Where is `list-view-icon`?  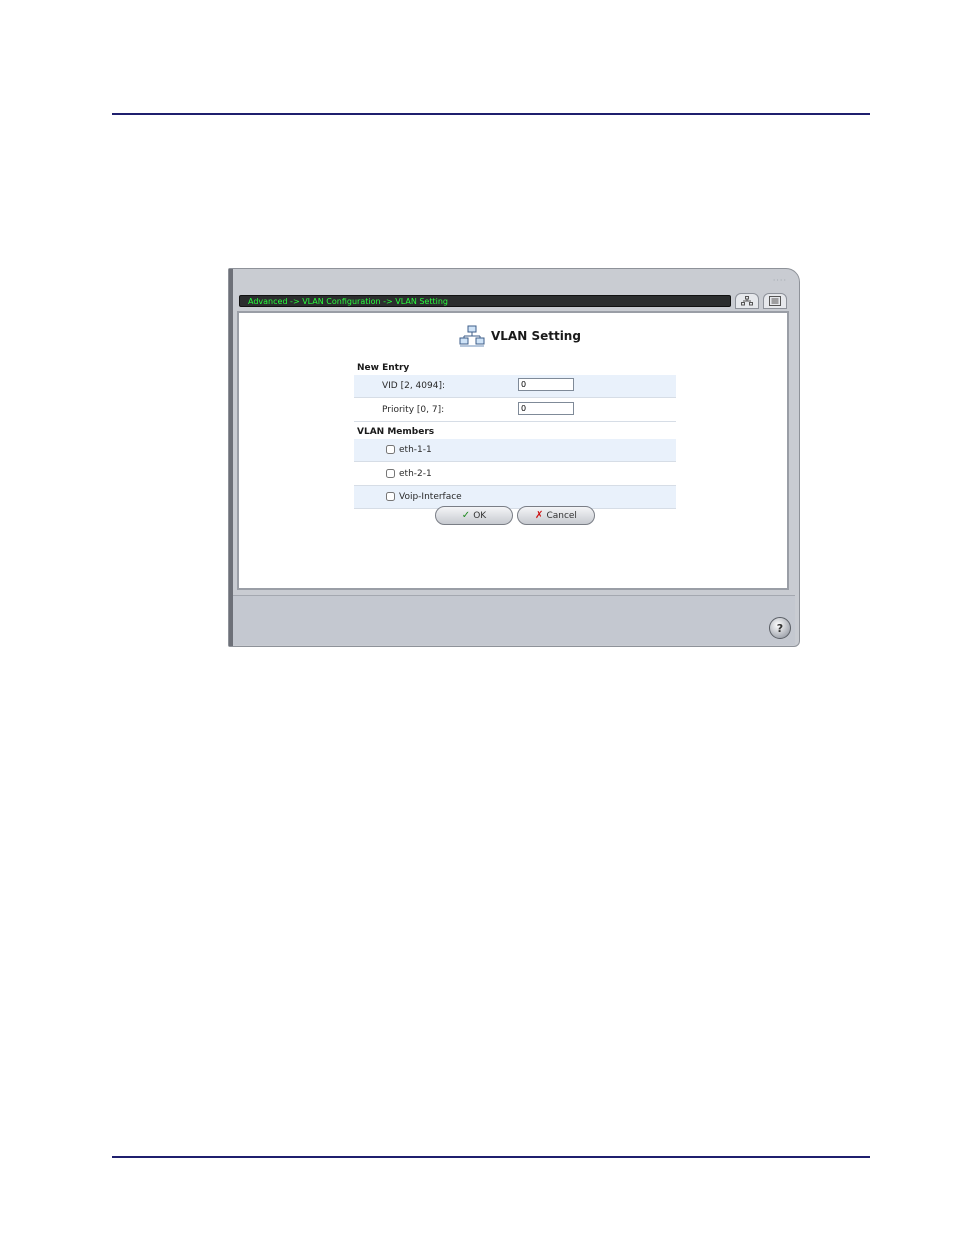
list-view-icon is located at coordinates (775, 301).